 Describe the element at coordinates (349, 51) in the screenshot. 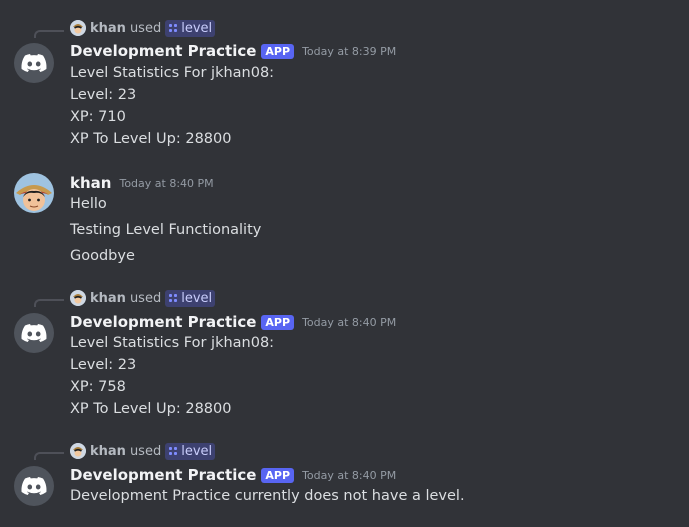

I see `timestamp: Today at 8:39 PM` at that location.